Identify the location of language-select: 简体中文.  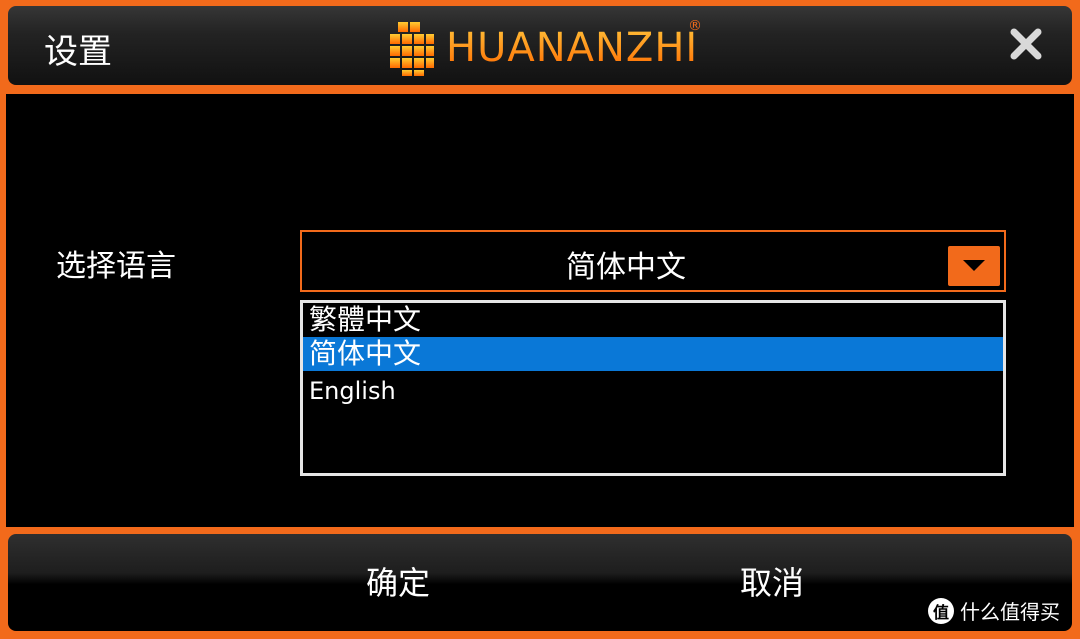
(653, 261).